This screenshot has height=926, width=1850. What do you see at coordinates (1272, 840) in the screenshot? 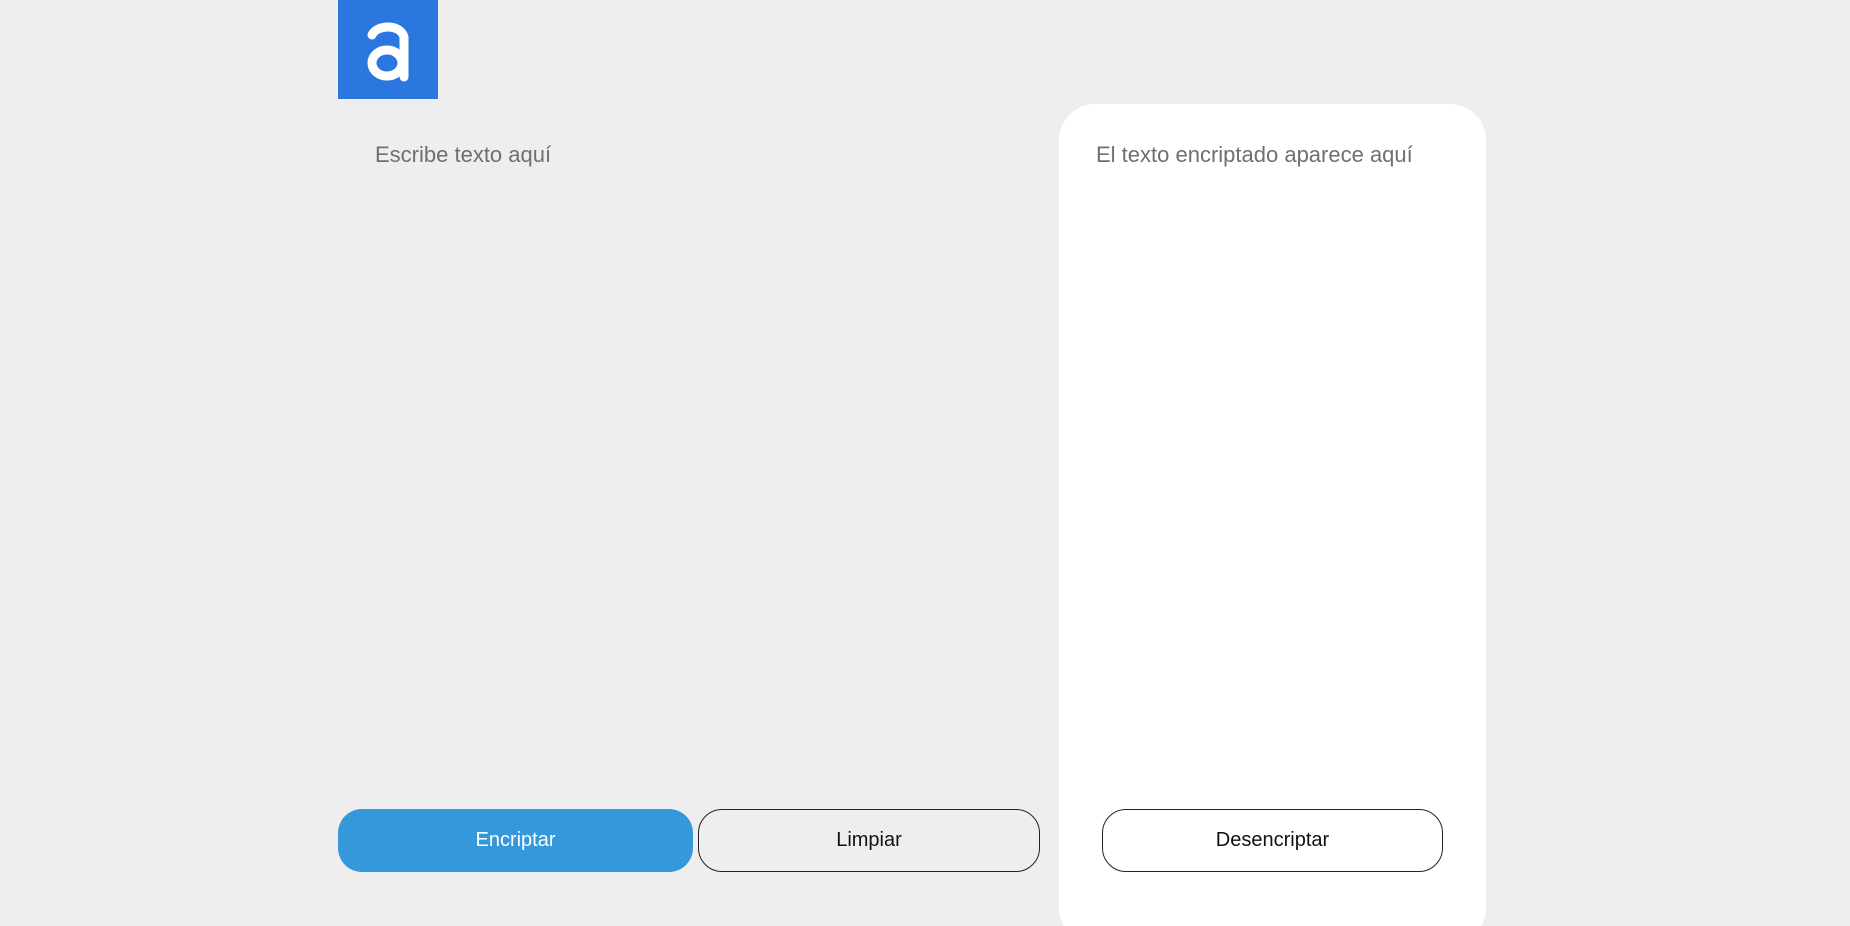
I see `decrypt-button: Desencriptar` at bounding box center [1272, 840].